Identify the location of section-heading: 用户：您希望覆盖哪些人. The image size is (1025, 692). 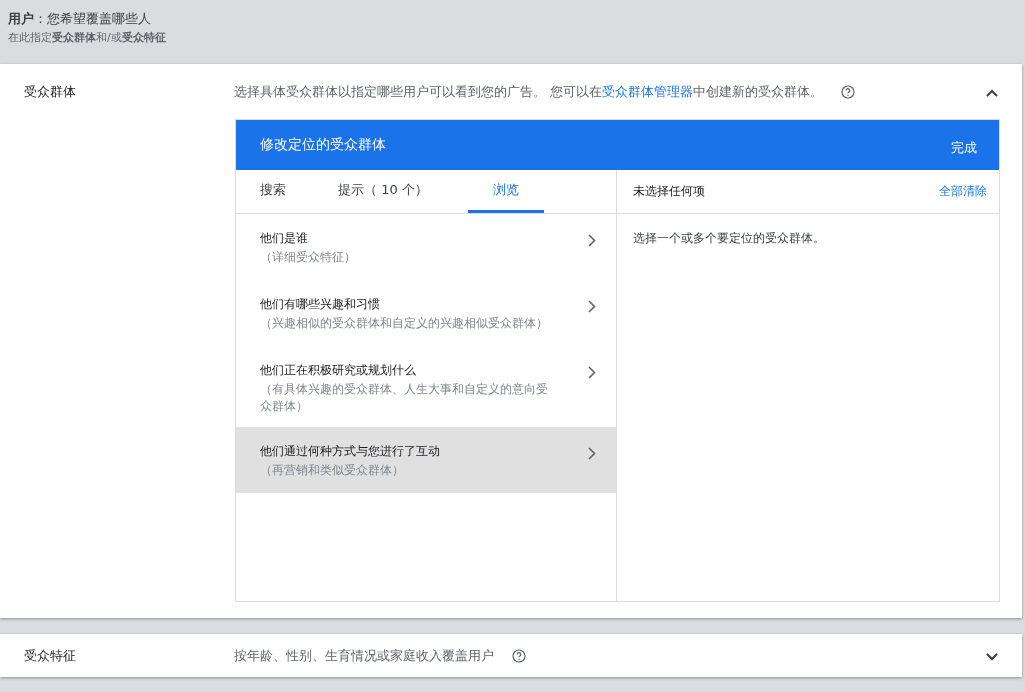
(80, 19).